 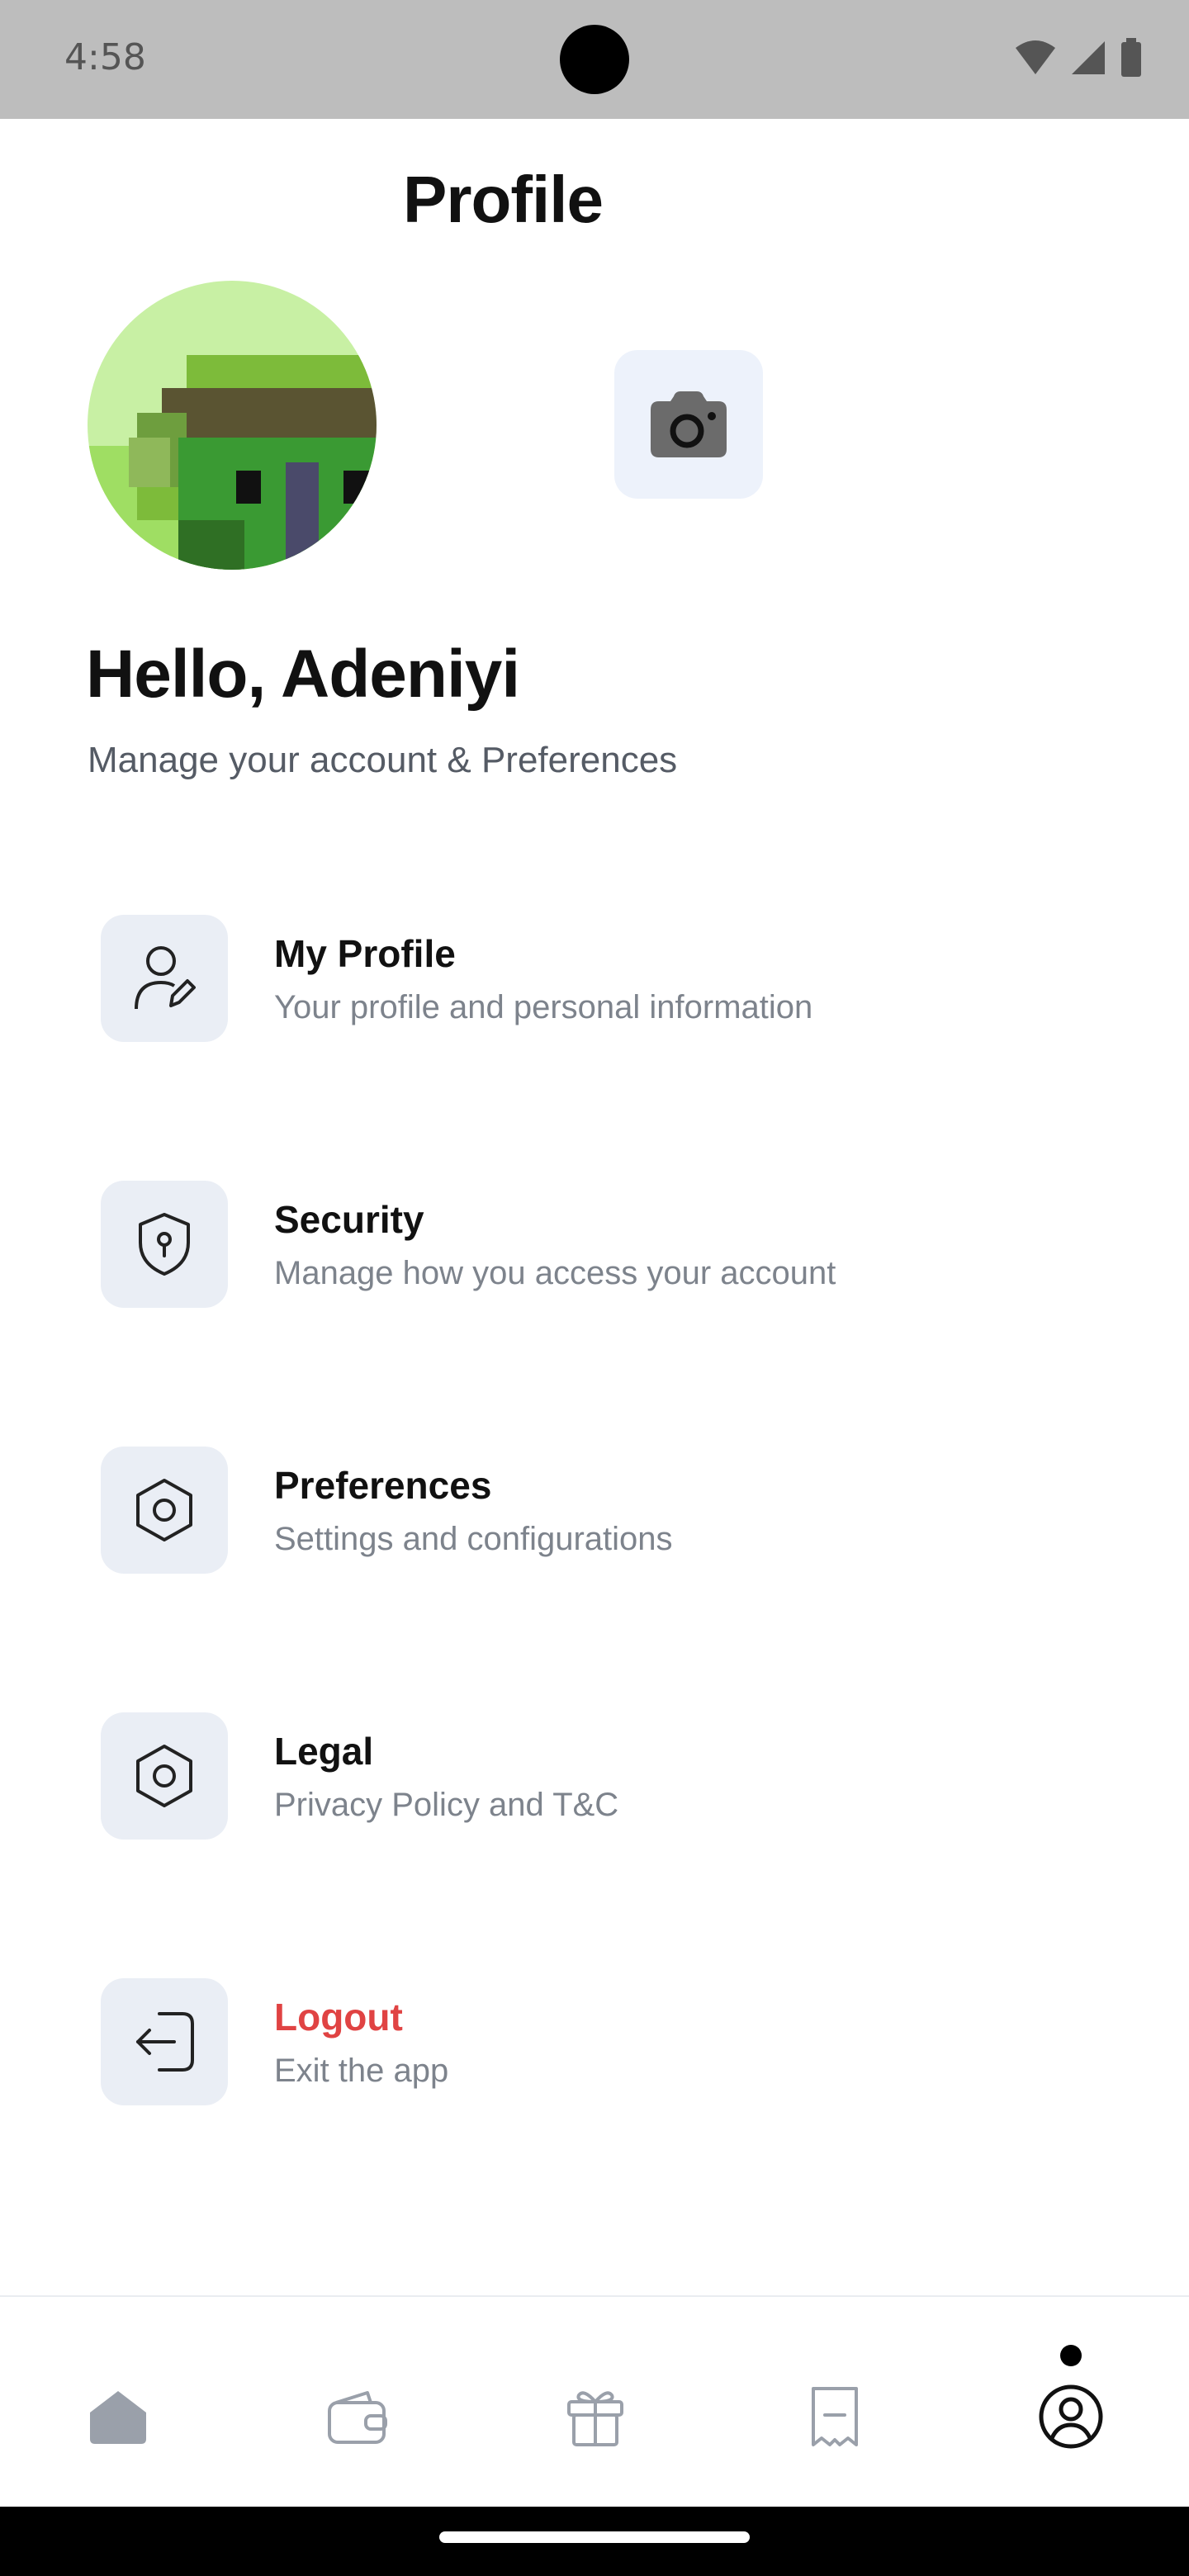 I want to click on system-gesture-bar, so click(x=594, y=2541).